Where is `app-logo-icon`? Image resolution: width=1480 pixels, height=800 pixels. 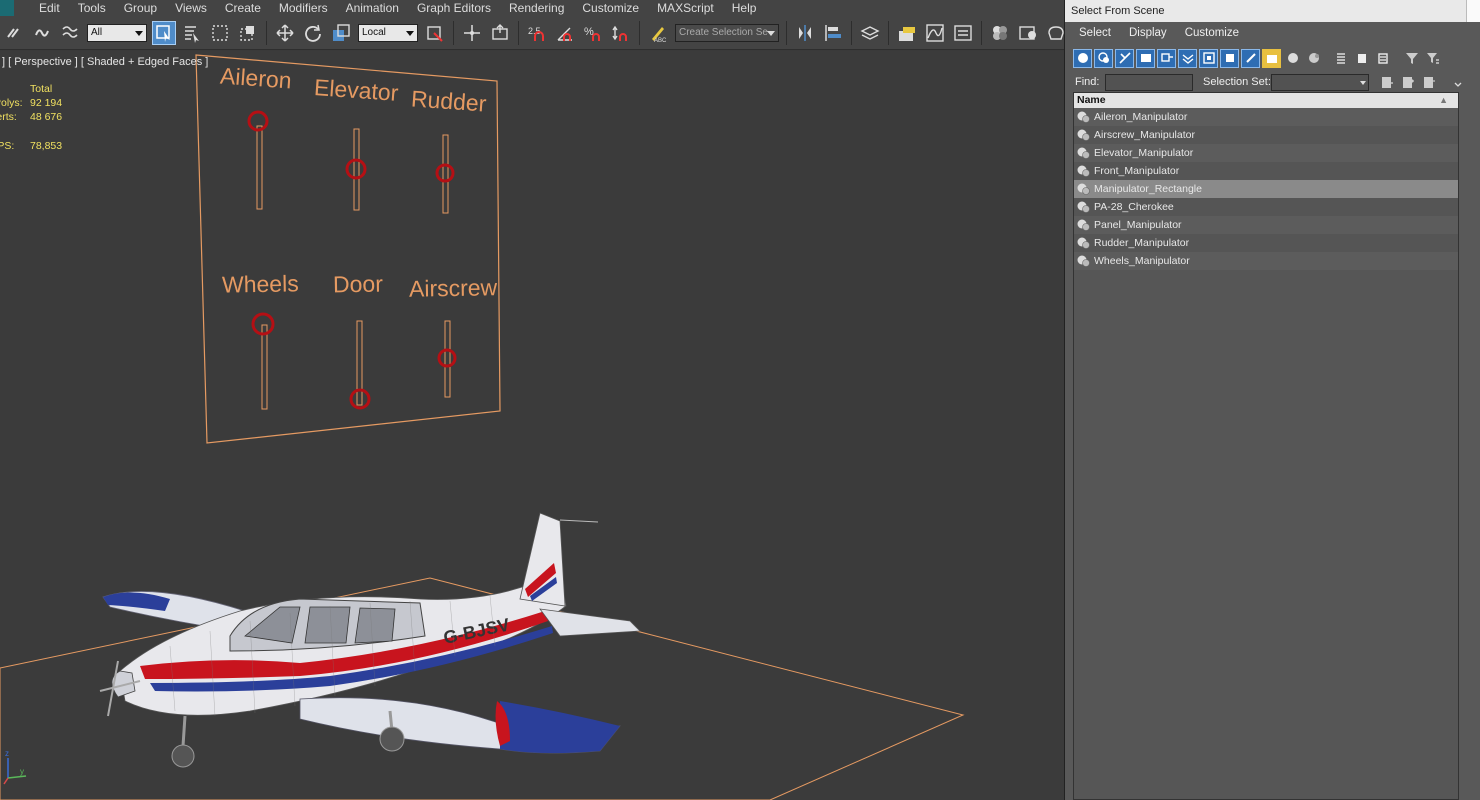
app-logo-icon is located at coordinates (7, 8).